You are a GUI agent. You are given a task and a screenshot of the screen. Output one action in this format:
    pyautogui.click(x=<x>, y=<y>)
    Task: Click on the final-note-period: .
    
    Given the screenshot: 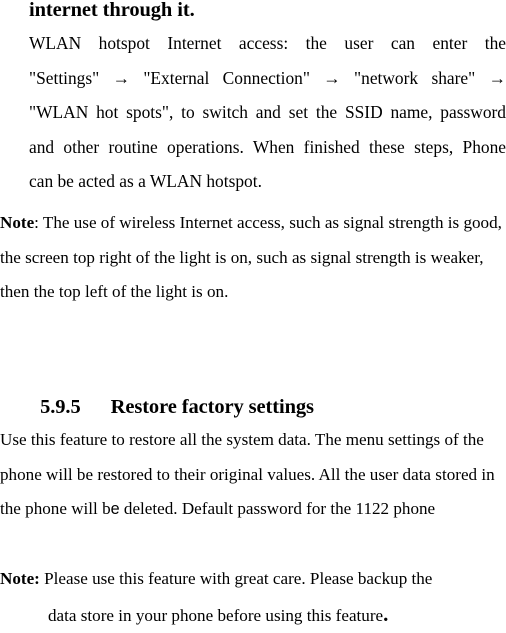 What is the action you would take?
    pyautogui.click(x=386, y=613)
    